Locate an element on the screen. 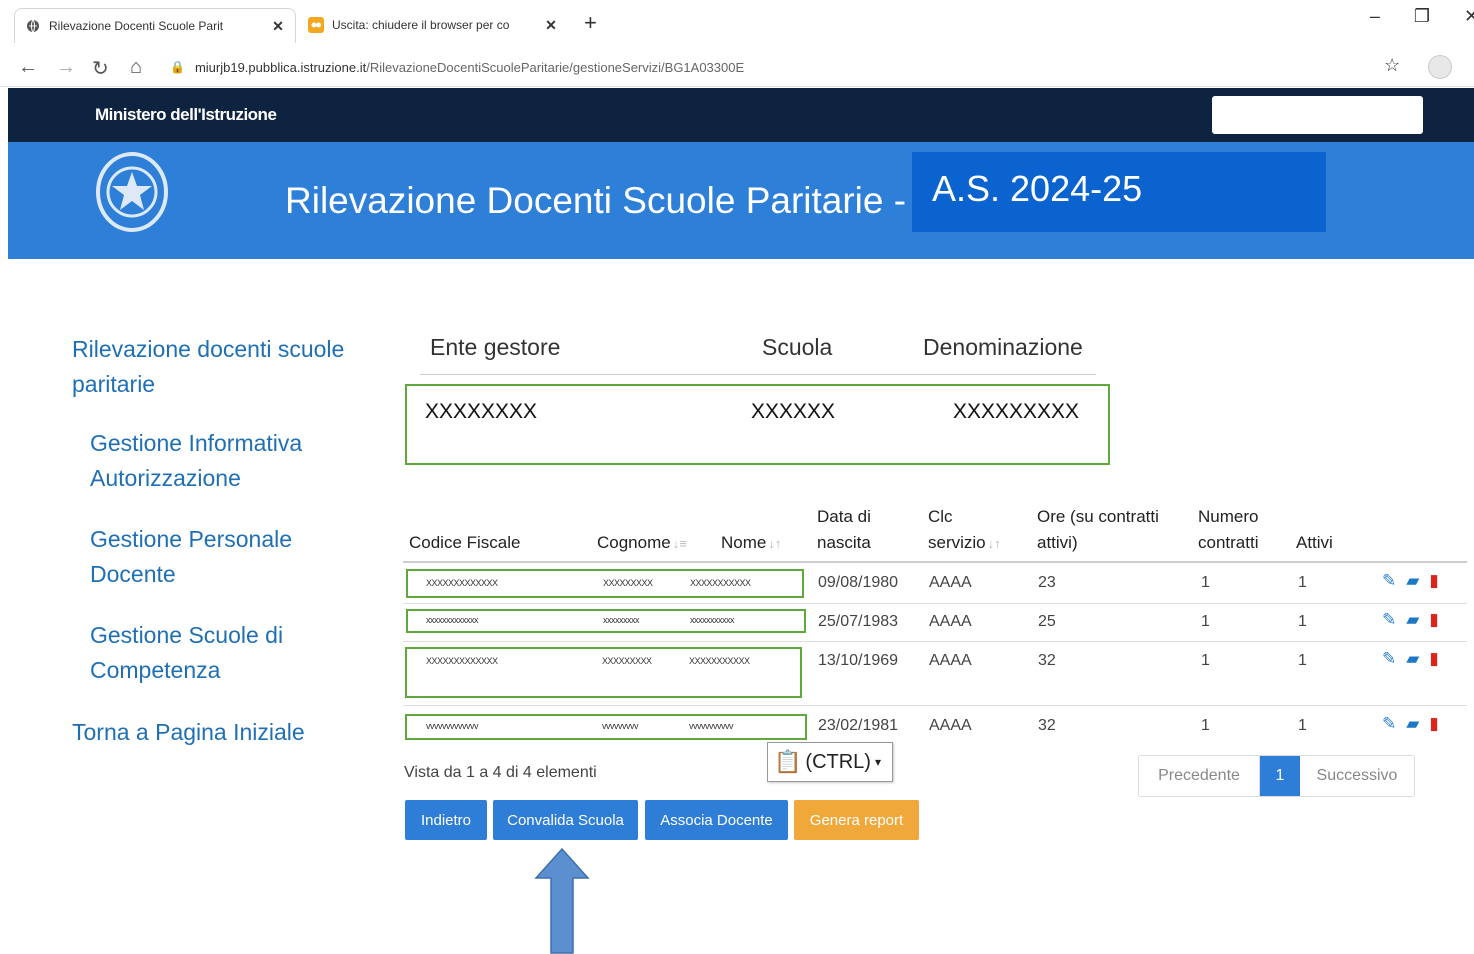 This screenshot has width=1474, height=954. sidebar-item-label: Competenza is located at coordinates (155, 670).